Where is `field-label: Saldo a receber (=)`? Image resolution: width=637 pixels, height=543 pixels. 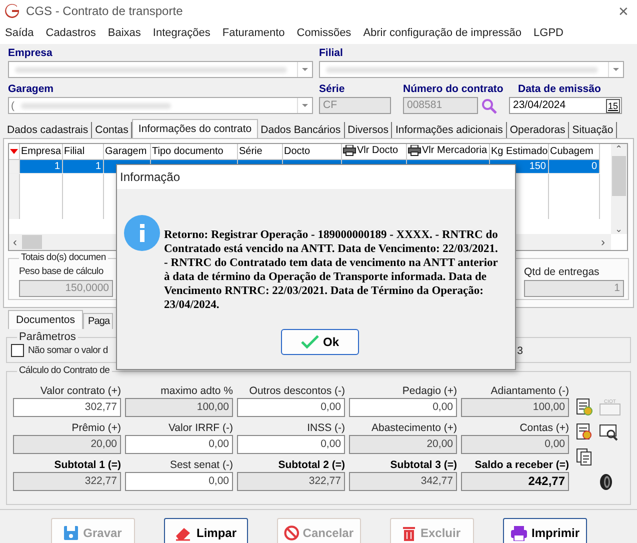
field-label: Saldo a receber (=) is located at coordinates (521, 465).